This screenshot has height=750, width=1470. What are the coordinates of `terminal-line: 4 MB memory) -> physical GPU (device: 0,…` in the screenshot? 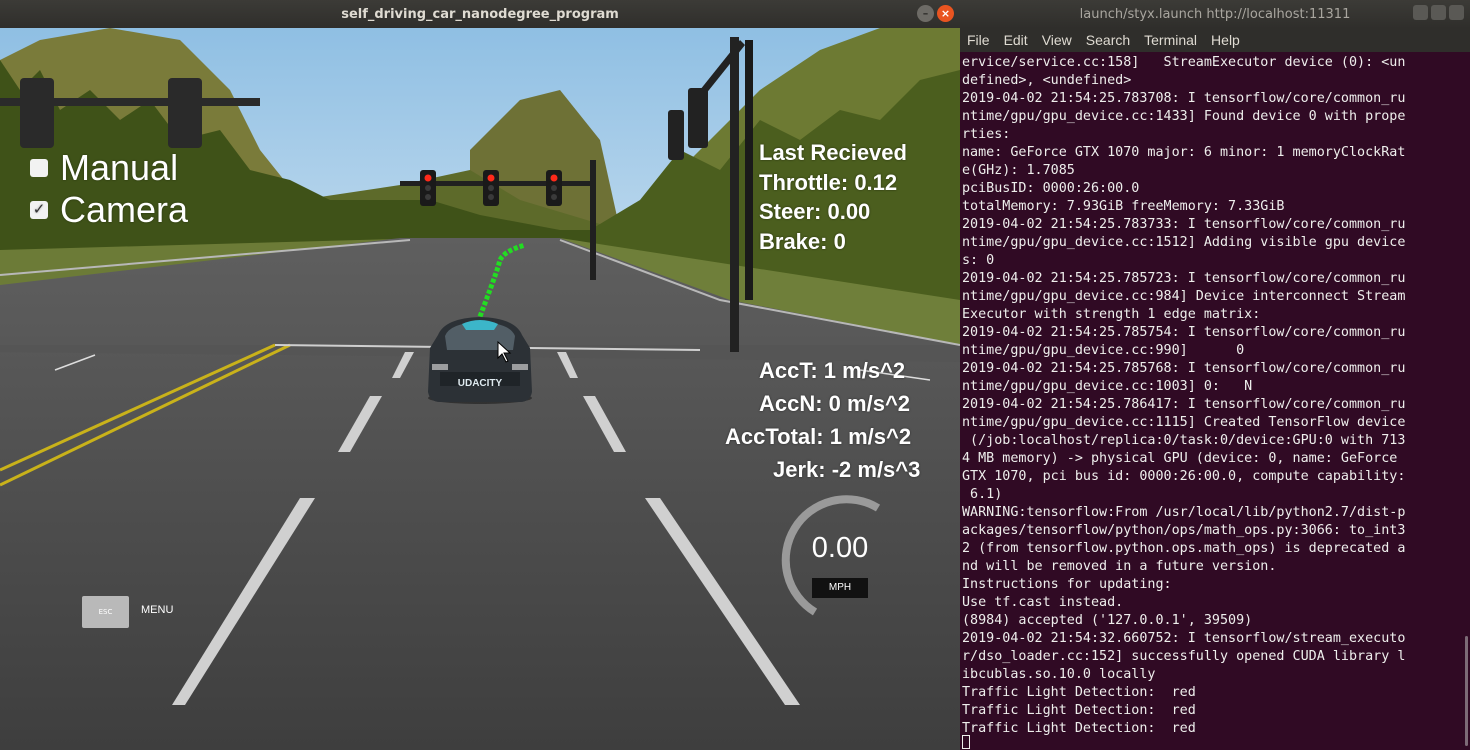 It's located at (1184, 458).